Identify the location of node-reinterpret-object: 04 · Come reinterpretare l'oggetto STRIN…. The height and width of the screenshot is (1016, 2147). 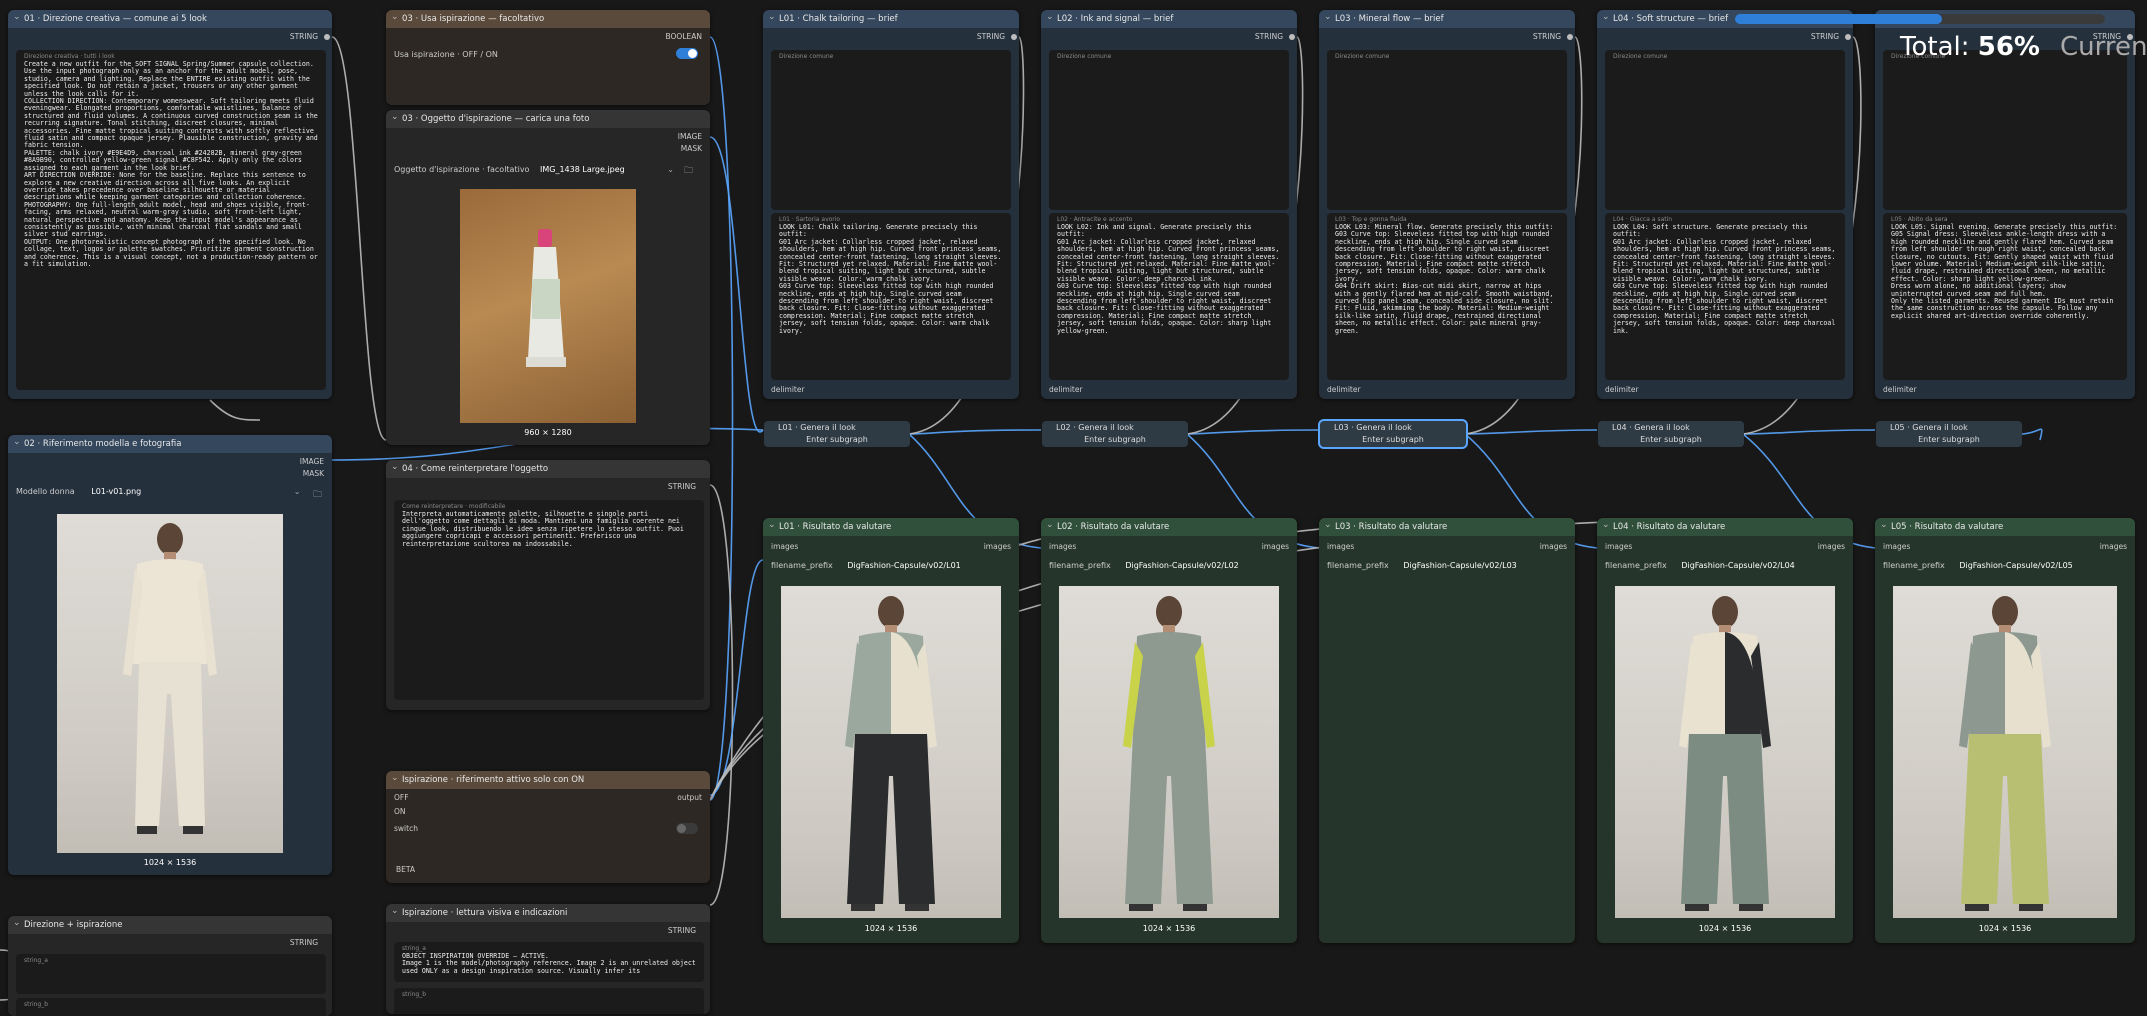
(548, 585).